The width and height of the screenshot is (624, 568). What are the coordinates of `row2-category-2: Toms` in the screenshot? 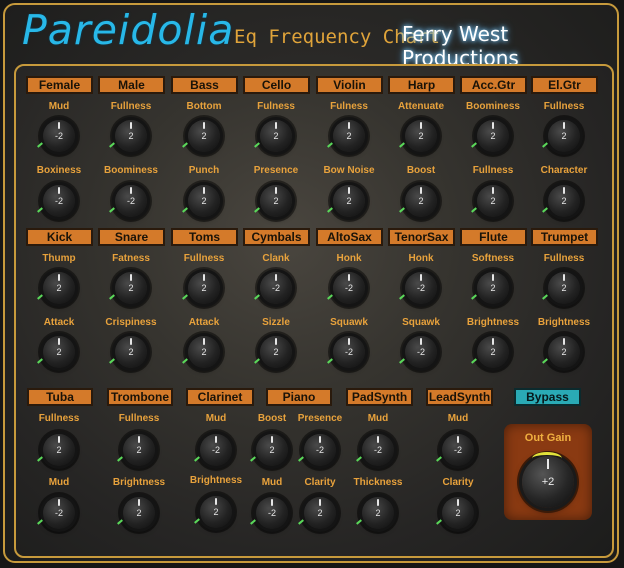 It's located at (204, 237).